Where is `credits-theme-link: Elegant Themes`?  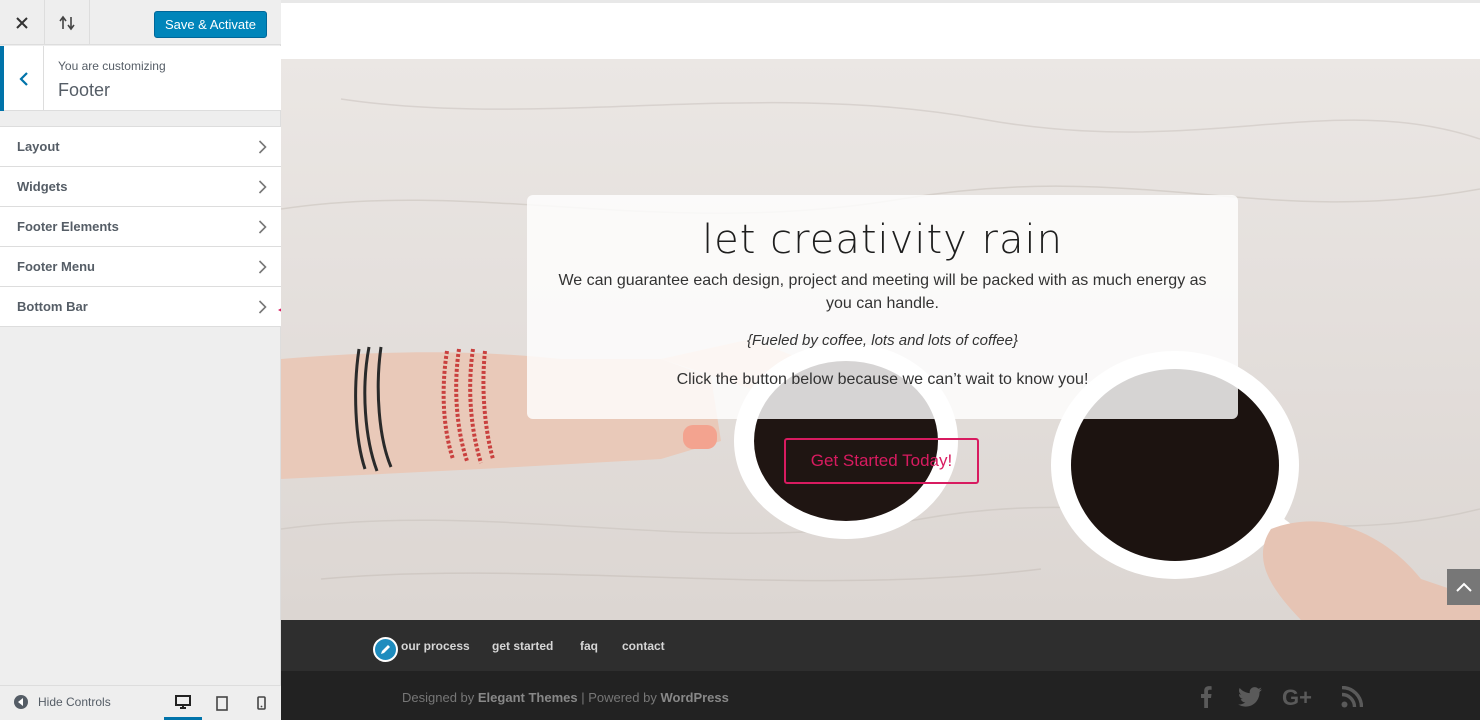
credits-theme-link: Elegant Themes is located at coordinates (528, 697).